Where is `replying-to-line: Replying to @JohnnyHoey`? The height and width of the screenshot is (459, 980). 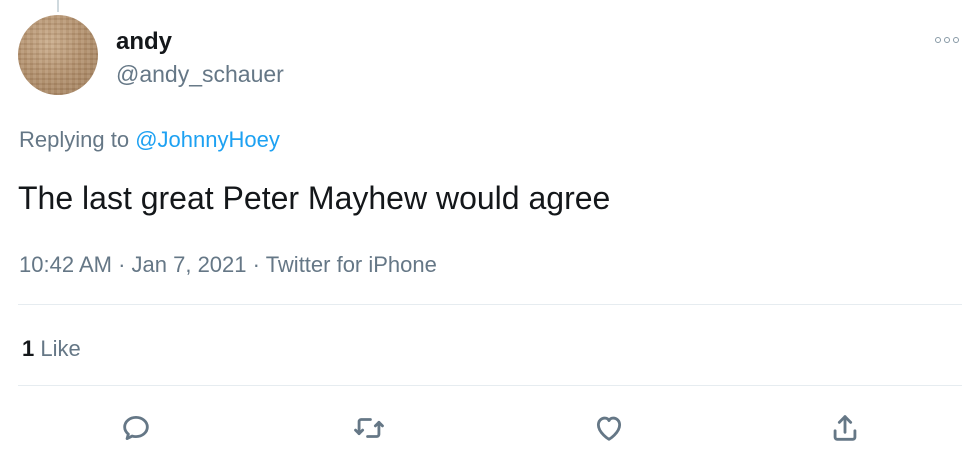 replying-to-line: Replying to @JohnnyHoey is located at coordinates (149, 140).